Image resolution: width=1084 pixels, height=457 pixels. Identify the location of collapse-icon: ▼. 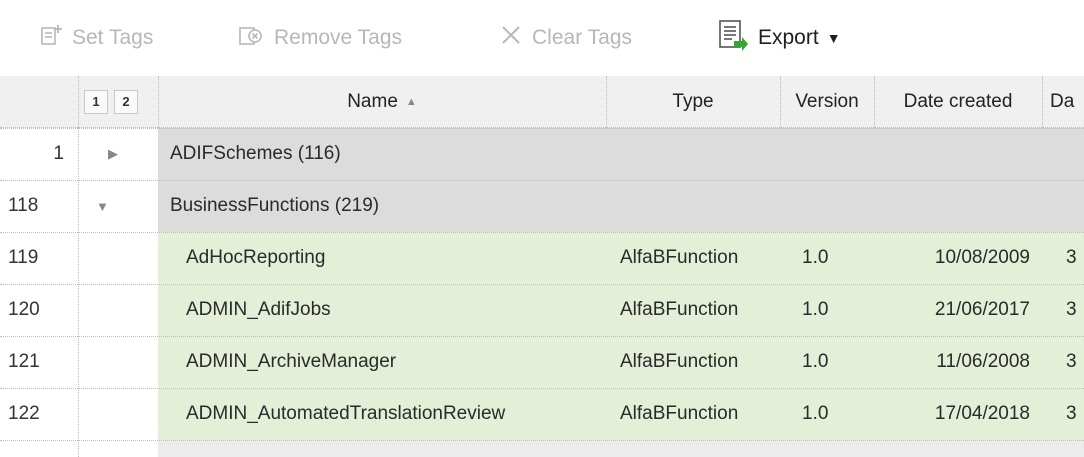
(118, 206).